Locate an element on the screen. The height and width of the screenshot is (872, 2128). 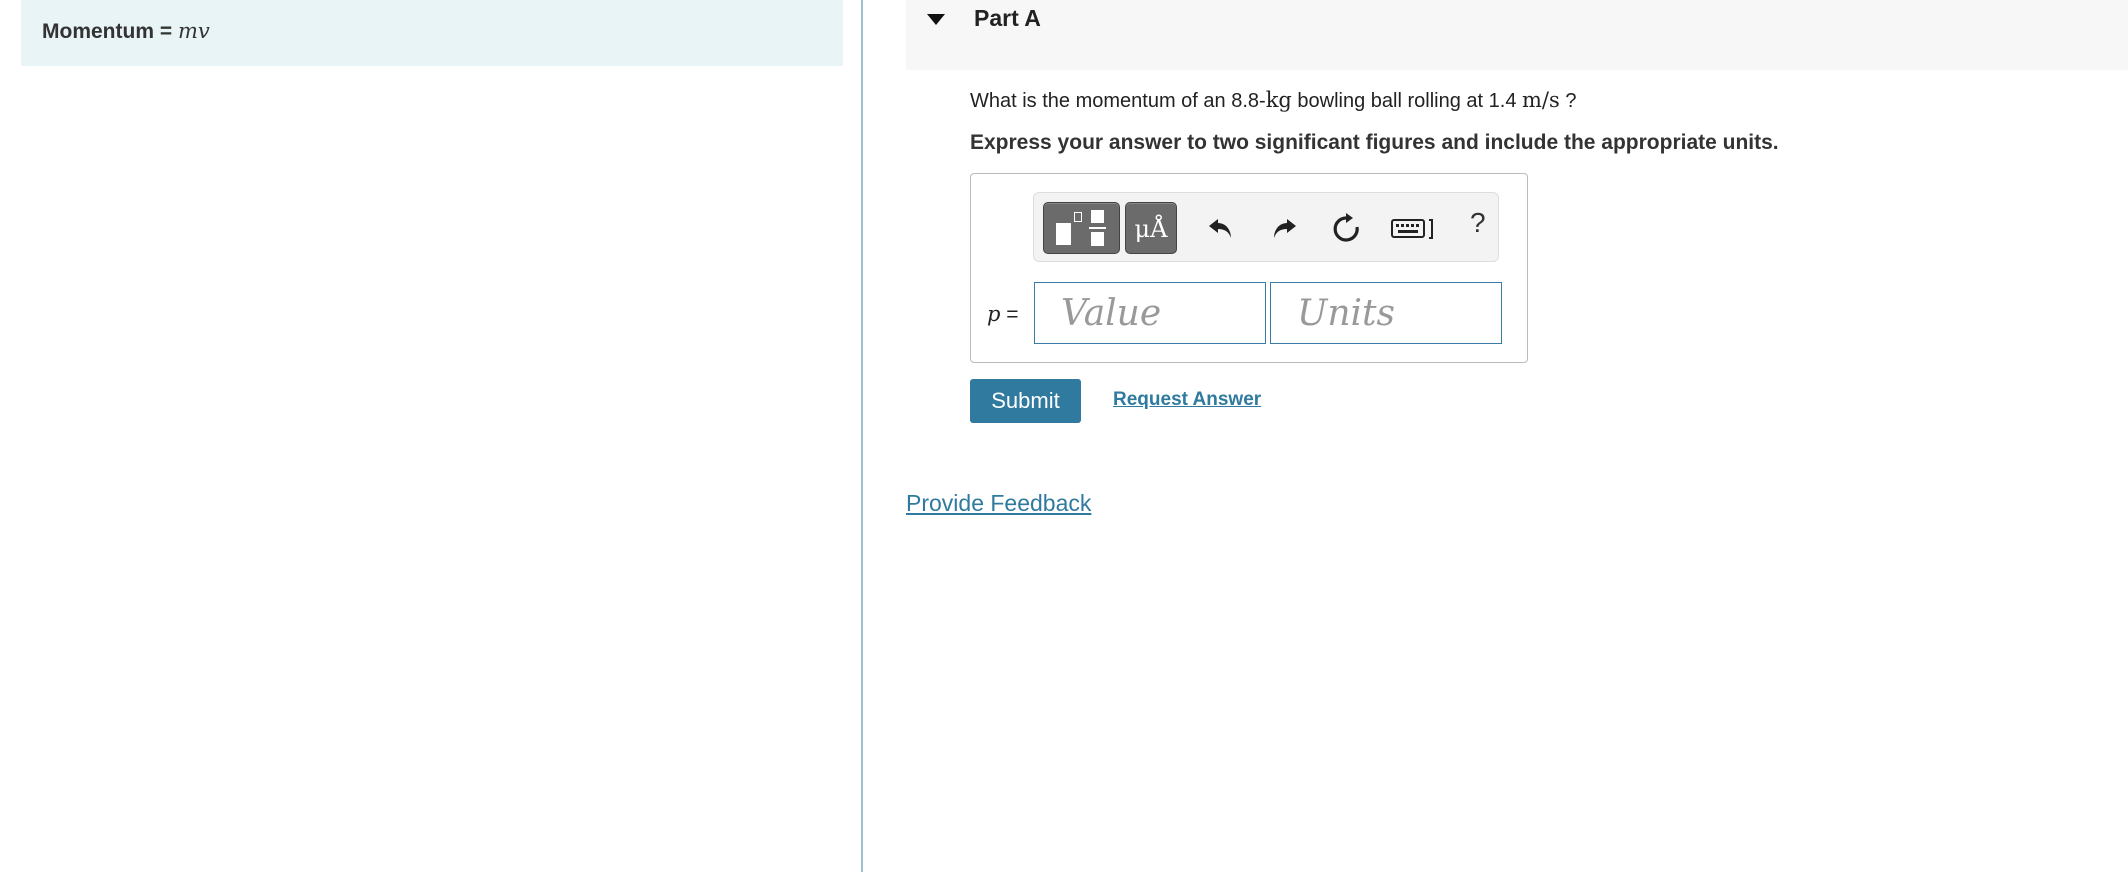
answer-box: μÅ ? p = is located at coordinates (1249, 268).